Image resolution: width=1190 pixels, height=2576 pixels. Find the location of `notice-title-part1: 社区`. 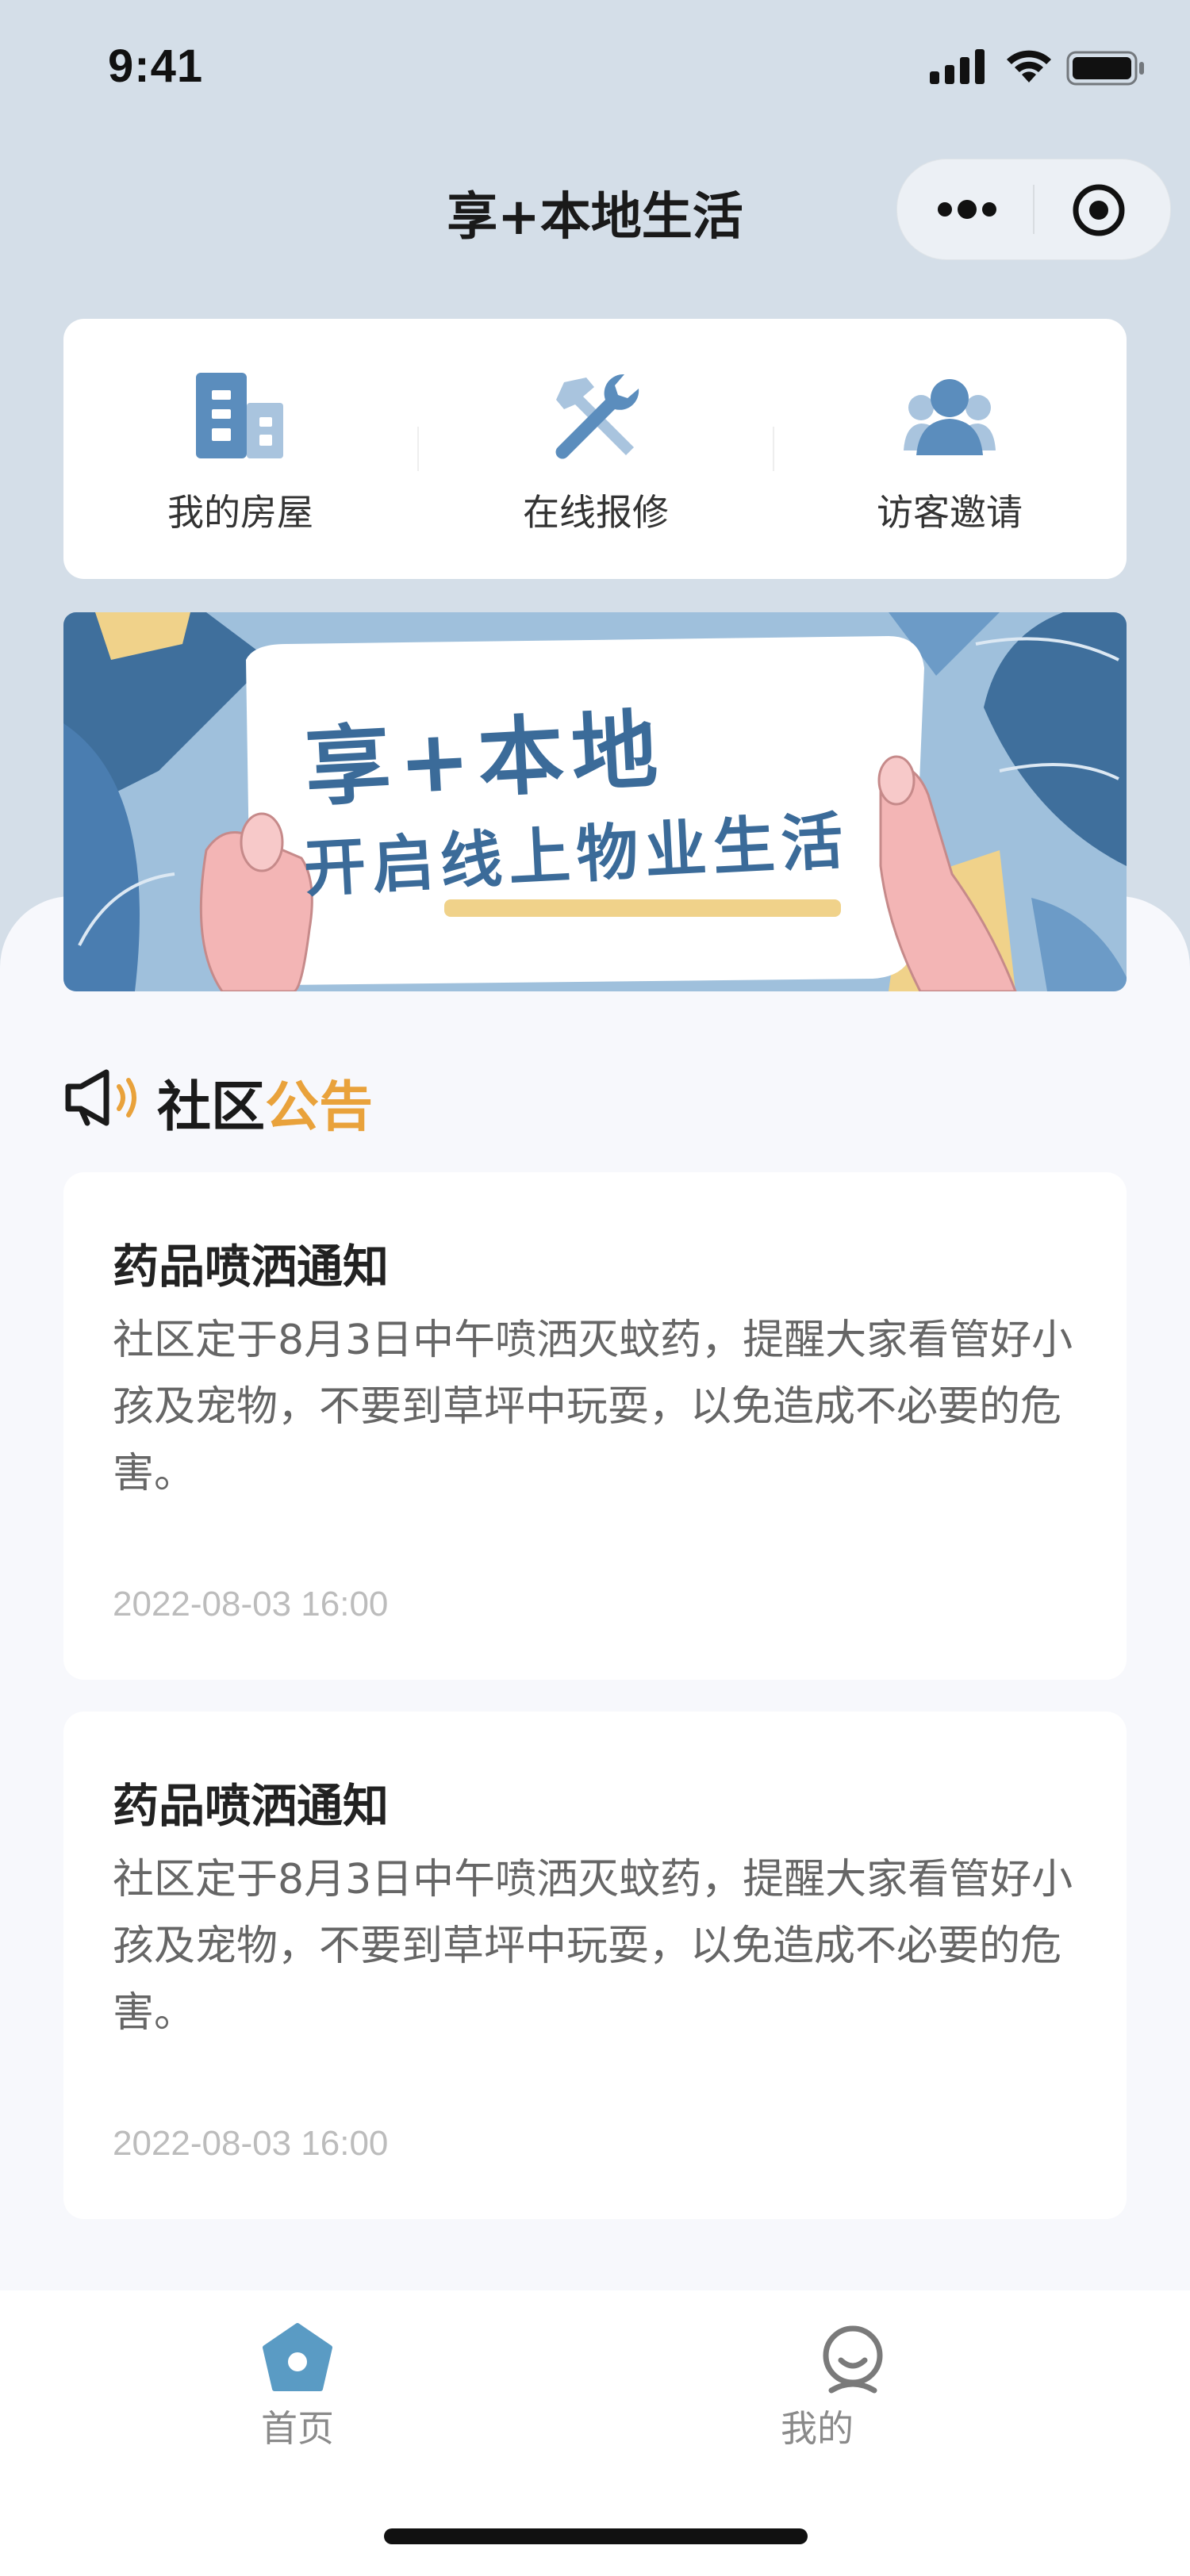

notice-title-part1: 社区 is located at coordinates (211, 1108).